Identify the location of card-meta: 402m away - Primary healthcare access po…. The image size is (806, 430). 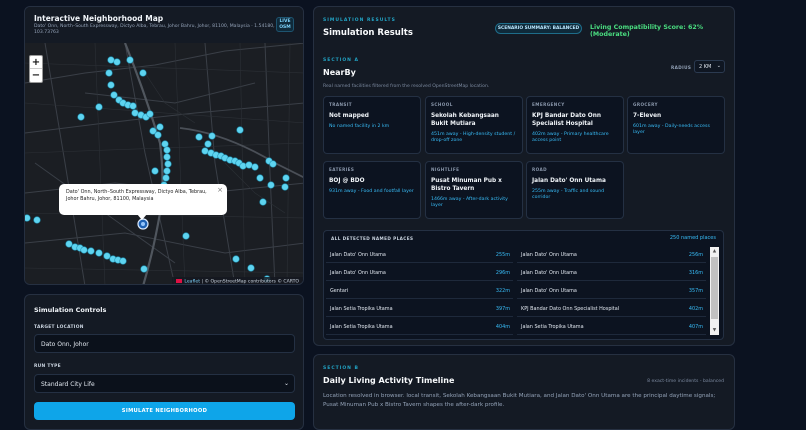
(570, 137).